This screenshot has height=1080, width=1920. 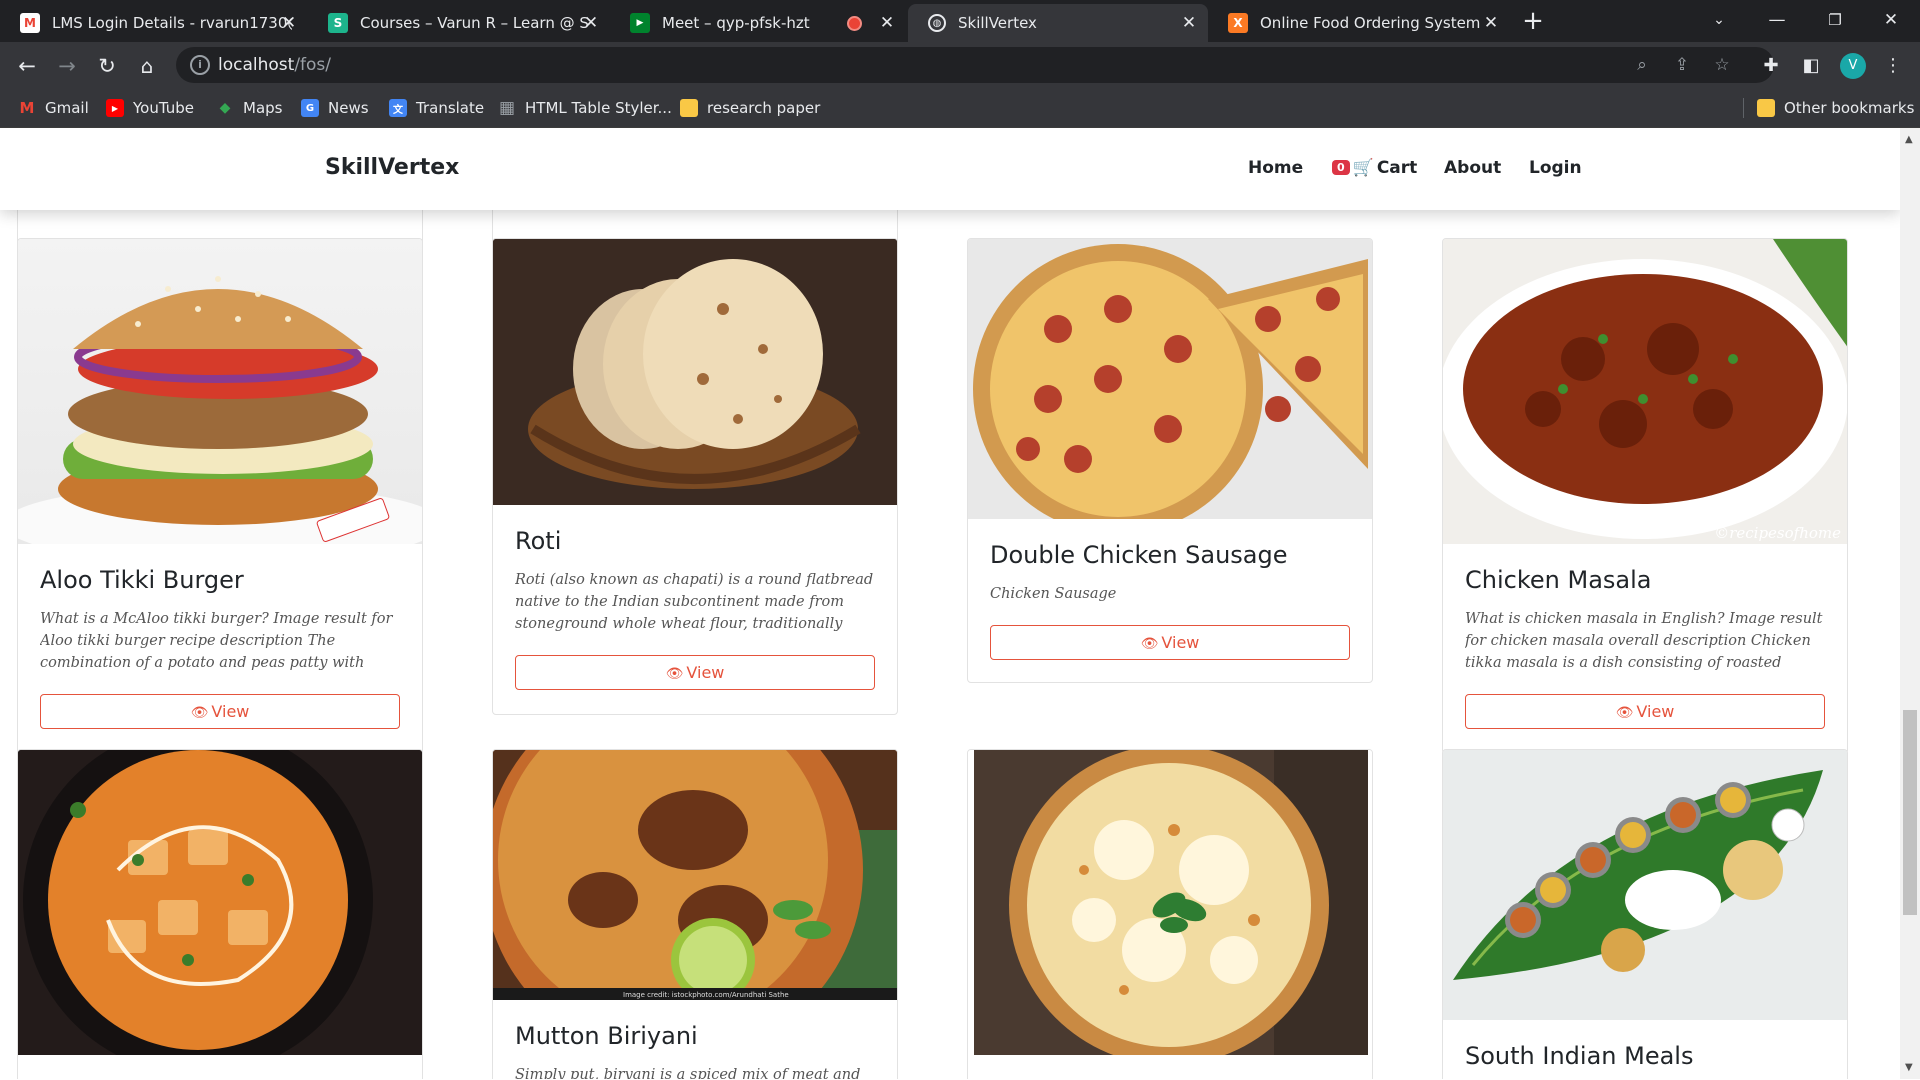 What do you see at coordinates (338, 23) in the screenshot?
I see `skill-icon: S` at bounding box center [338, 23].